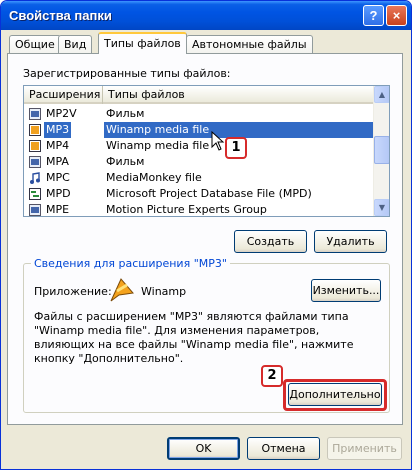 The height and width of the screenshot is (470, 412). Describe the element at coordinates (142, 43) in the screenshot. I see `tab-file-types: Типы файлов` at that location.